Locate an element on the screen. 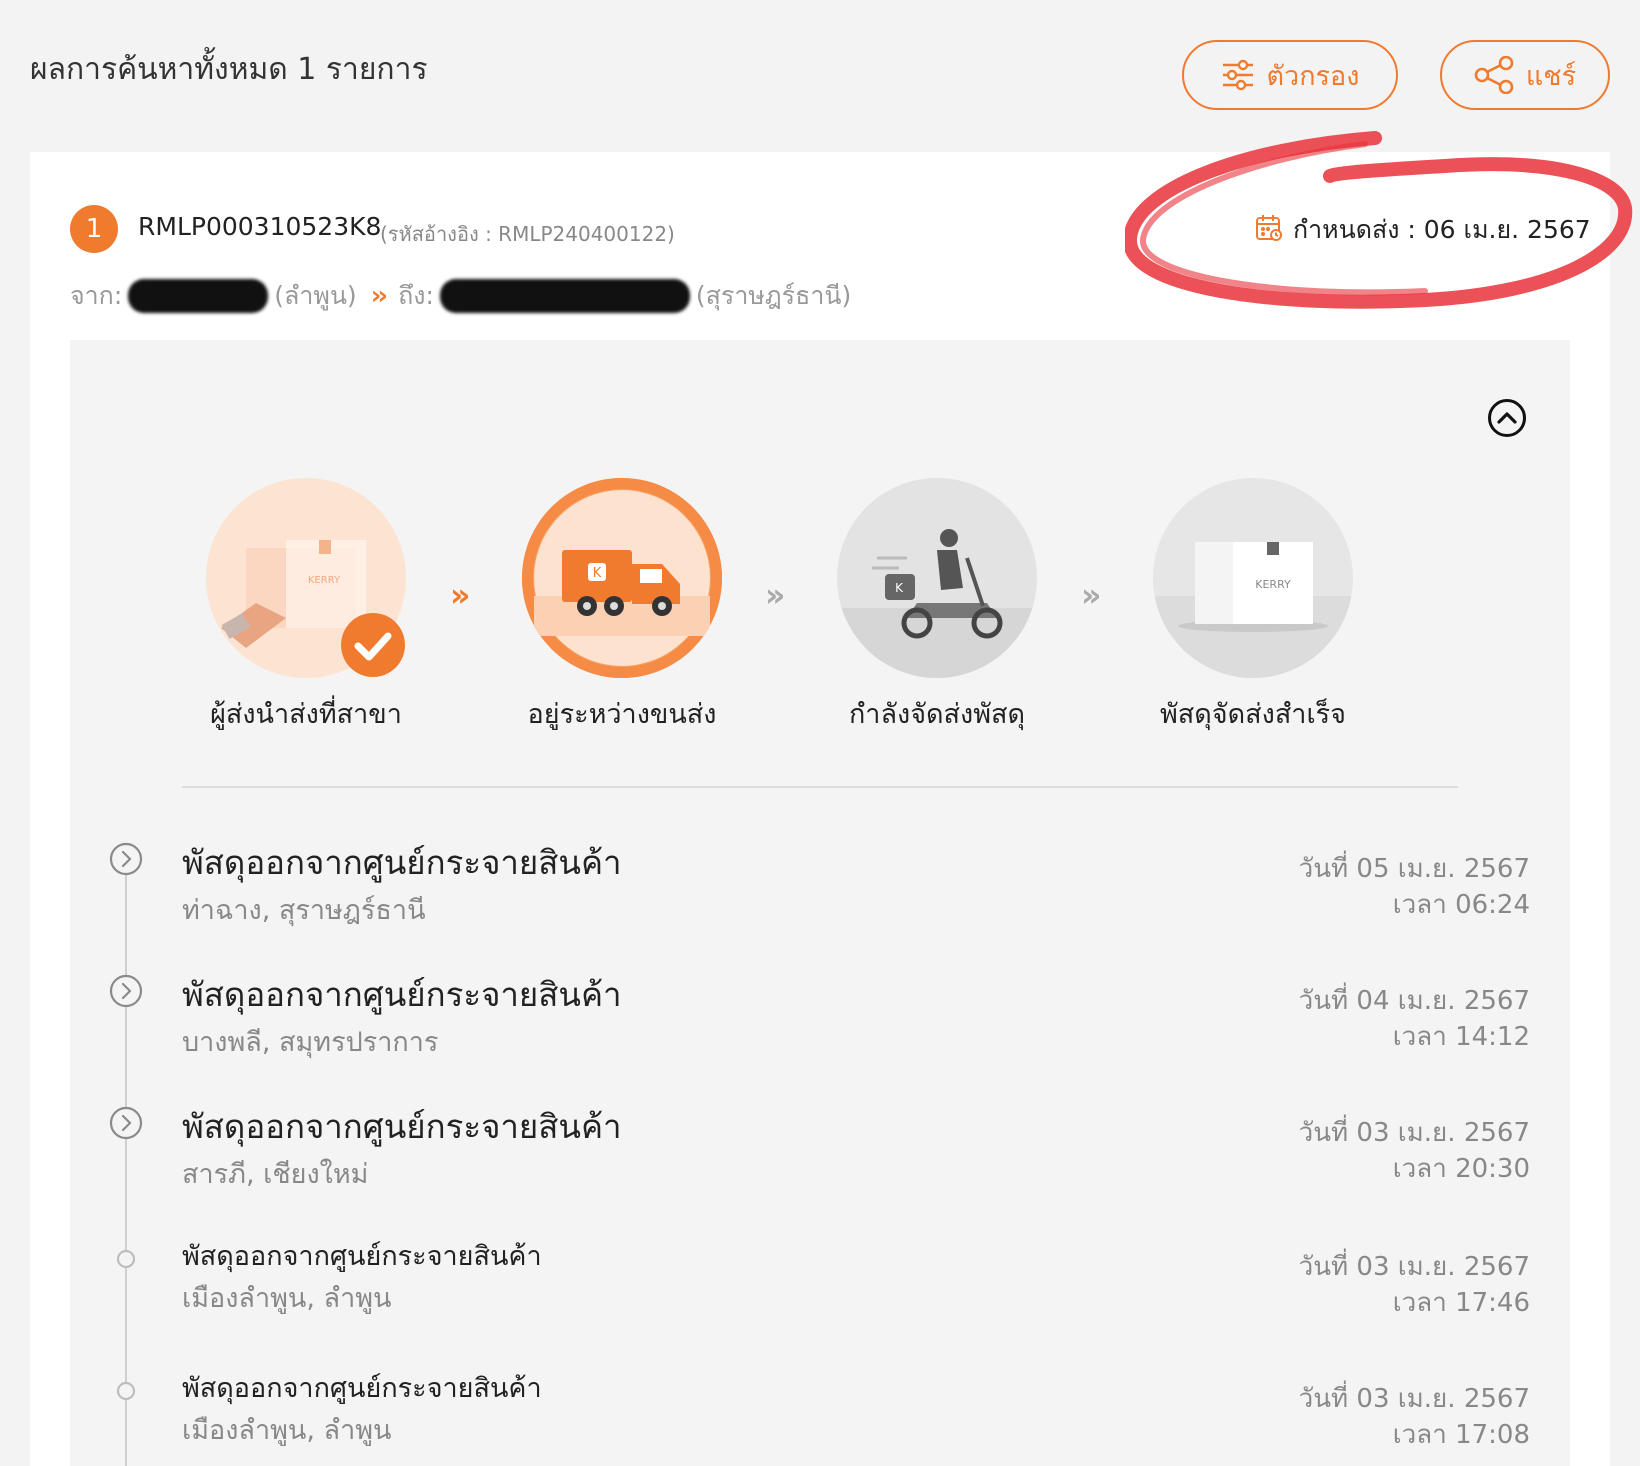 The height and width of the screenshot is (1466, 1640). step-in-transit-label: อยู่ระหว่างขนส่ง is located at coordinates (622, 714).